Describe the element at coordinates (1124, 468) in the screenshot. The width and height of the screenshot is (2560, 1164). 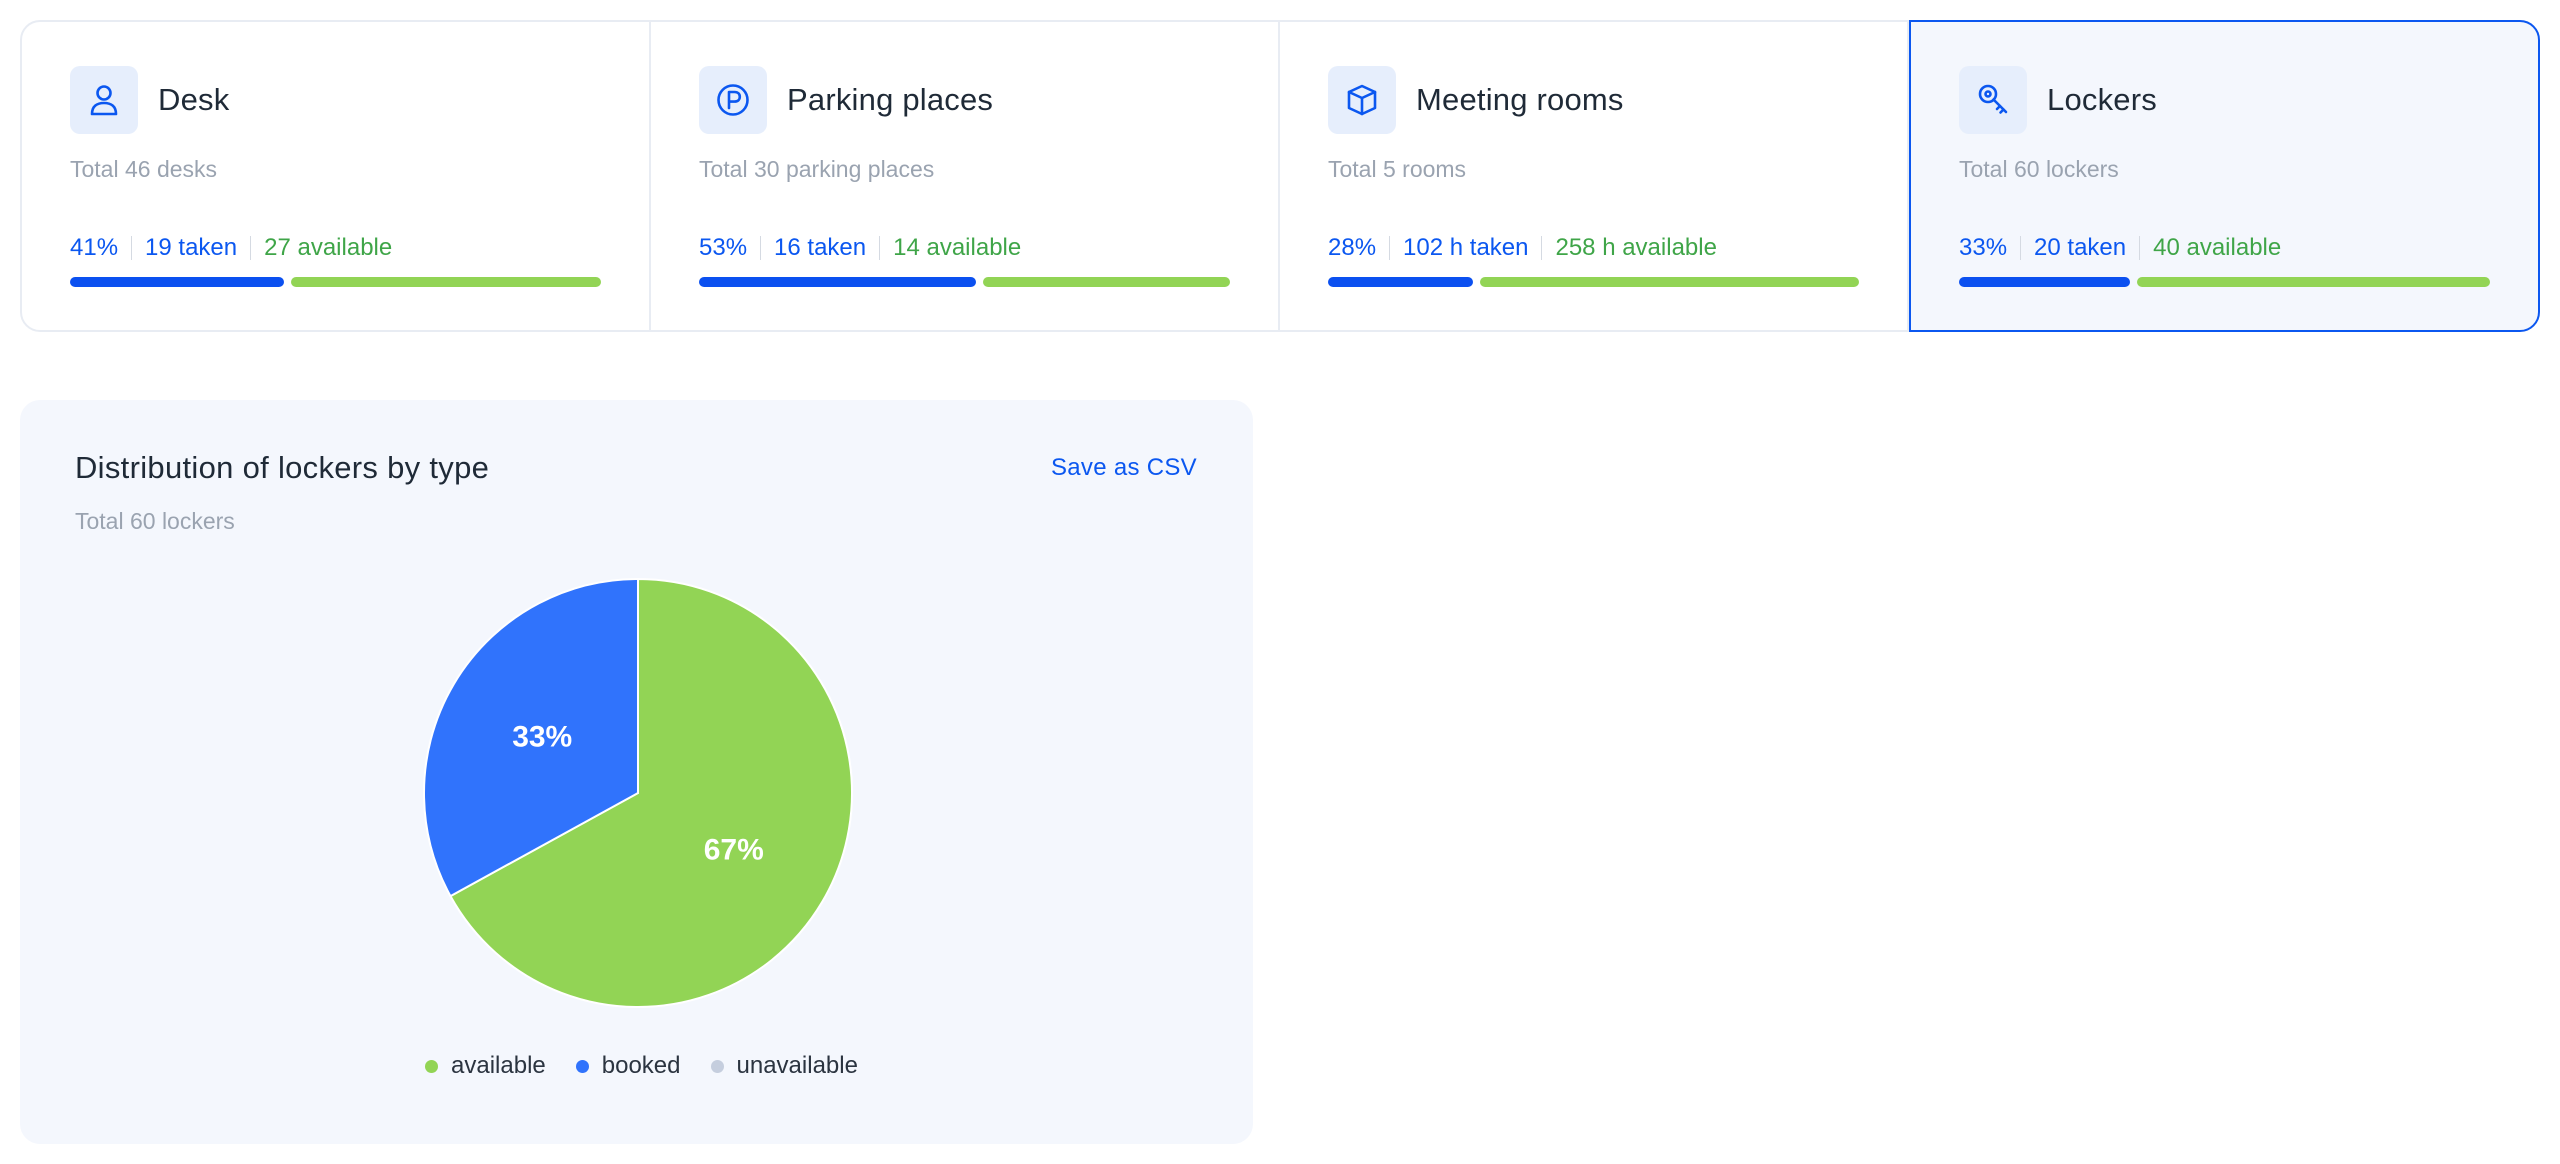
I see `save-csv-button: Save as CSV` at that location.